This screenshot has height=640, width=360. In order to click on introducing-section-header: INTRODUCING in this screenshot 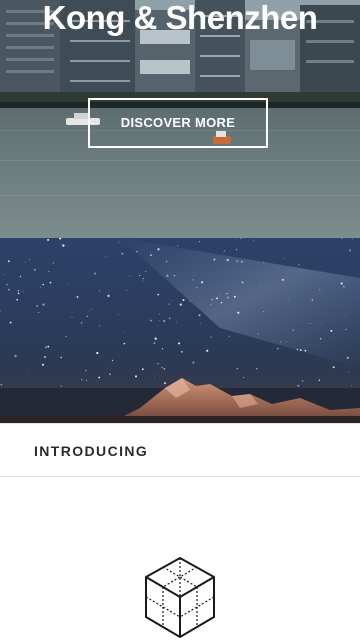, I will do `click(180, 450)`.